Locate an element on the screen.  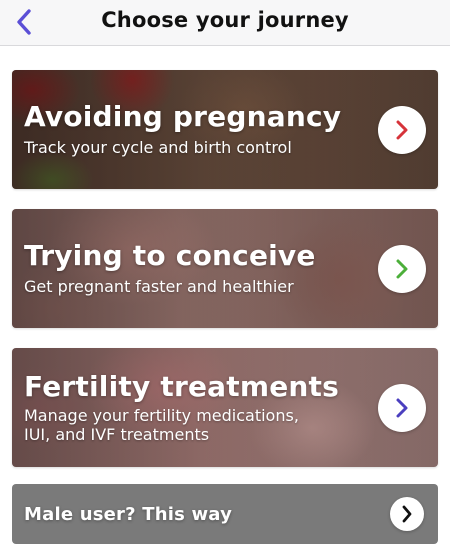
card-subtitle-line-1: Manage your fertility medications, is located at coordinates (161, 415).